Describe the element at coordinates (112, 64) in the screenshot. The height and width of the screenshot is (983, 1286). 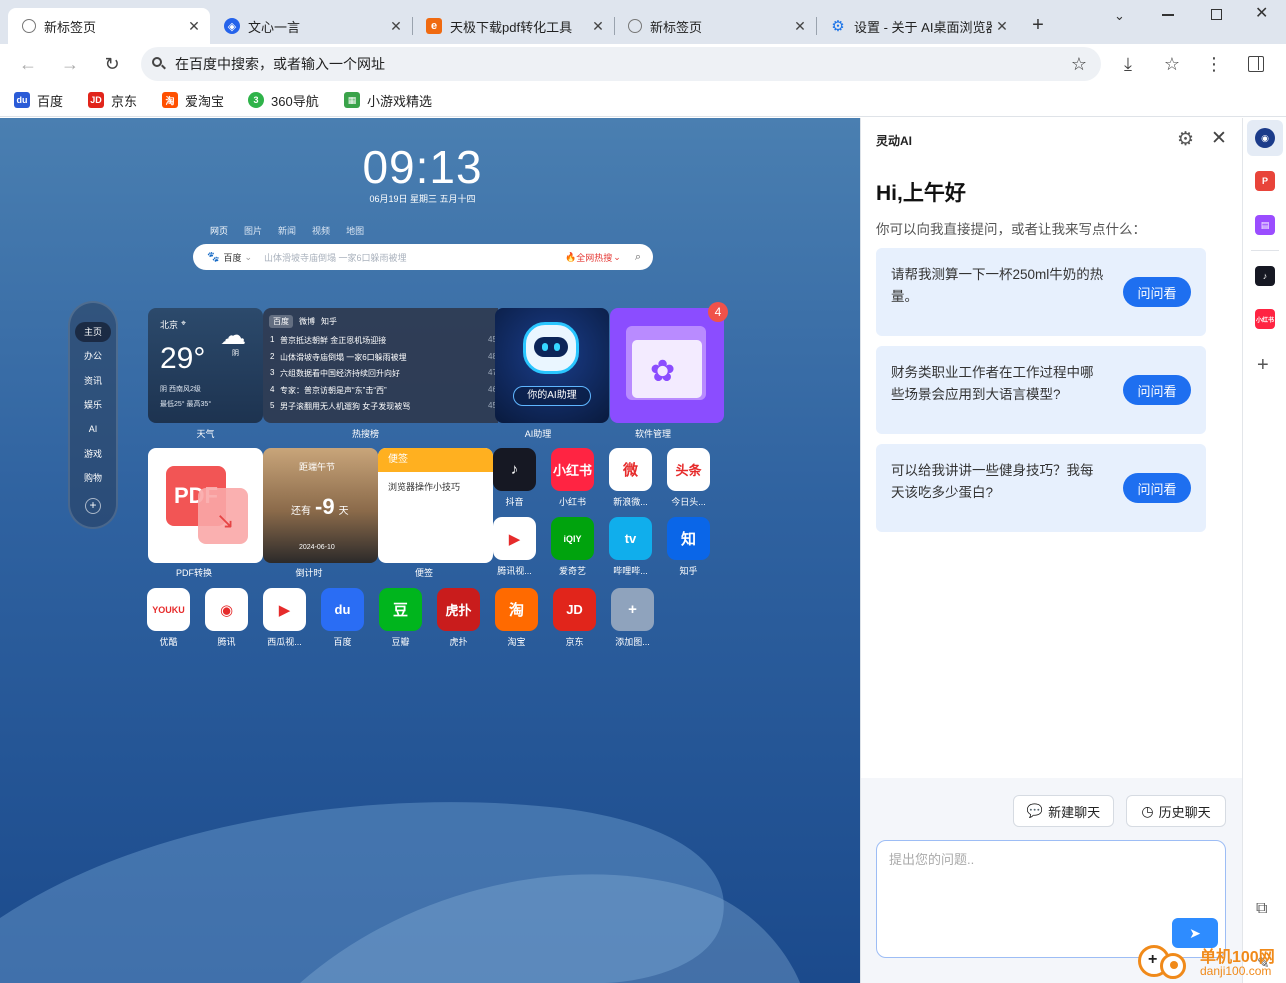
I see `reload-icon: ↻` at that location.